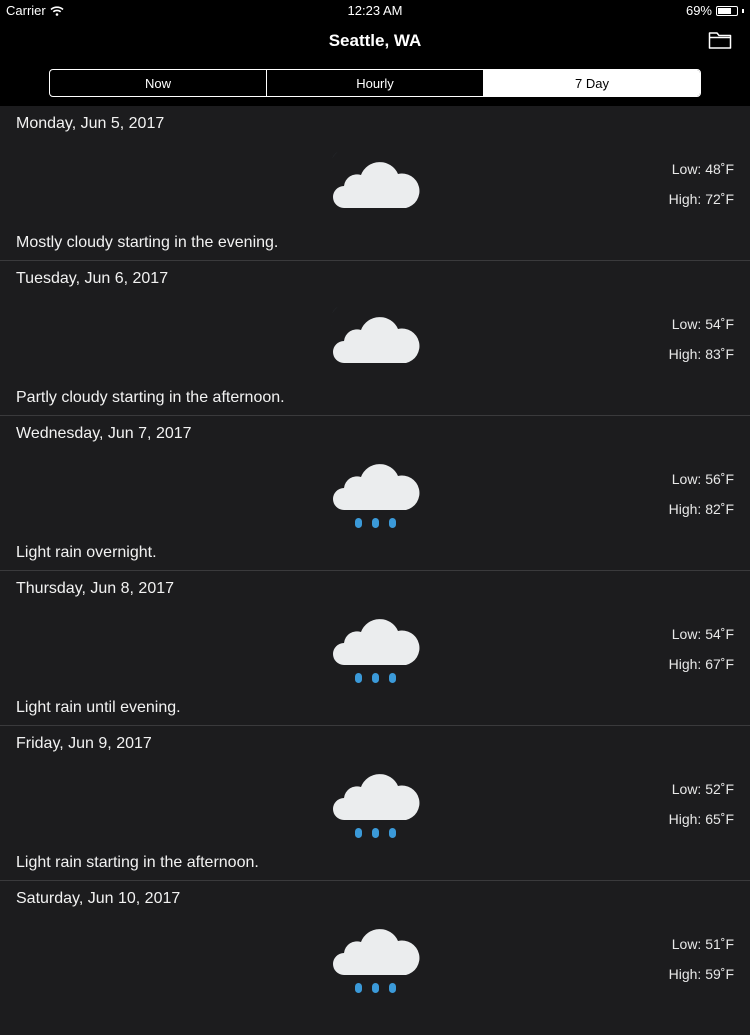 The width and height of the screenshot is (750, 1035). I want to click on temperature-range: Low: 56˚F High: 82˚F, so click(701, 494).